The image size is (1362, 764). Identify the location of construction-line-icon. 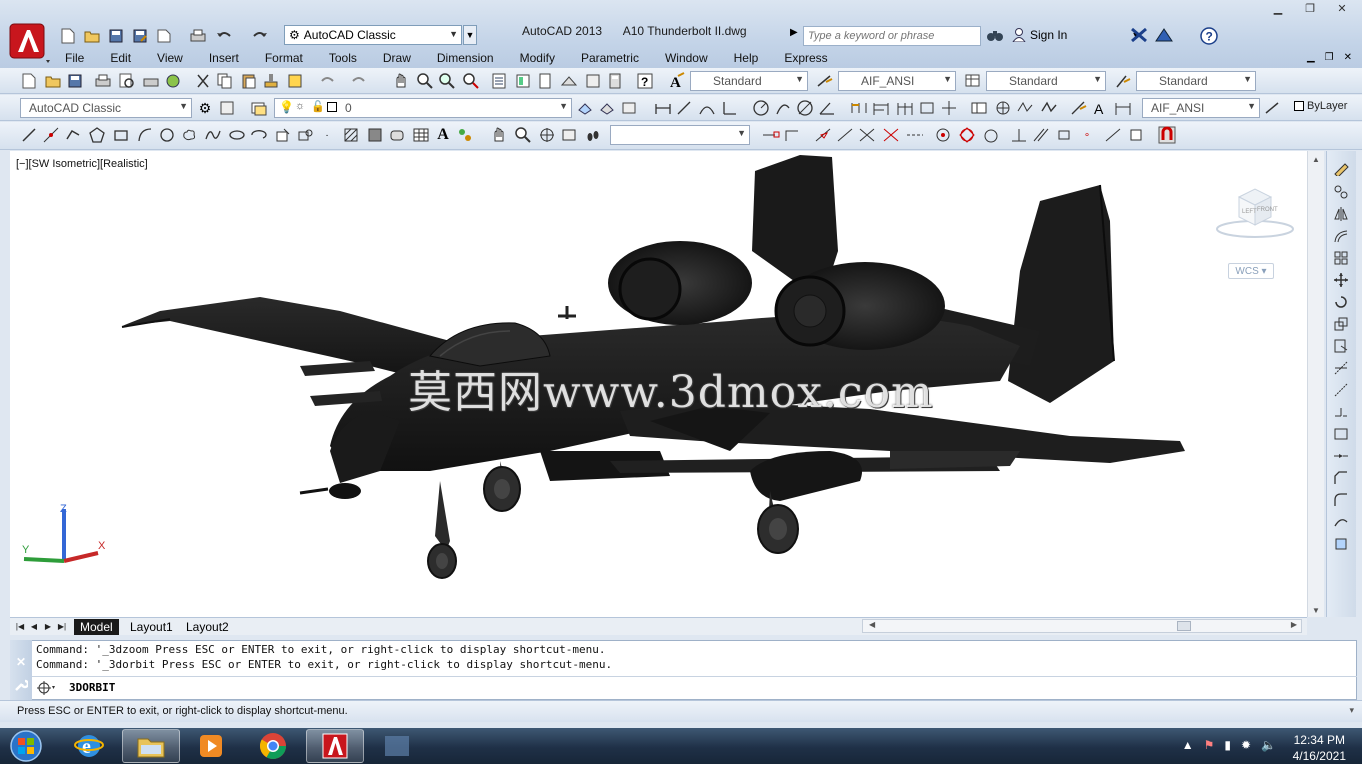
(51, 135).